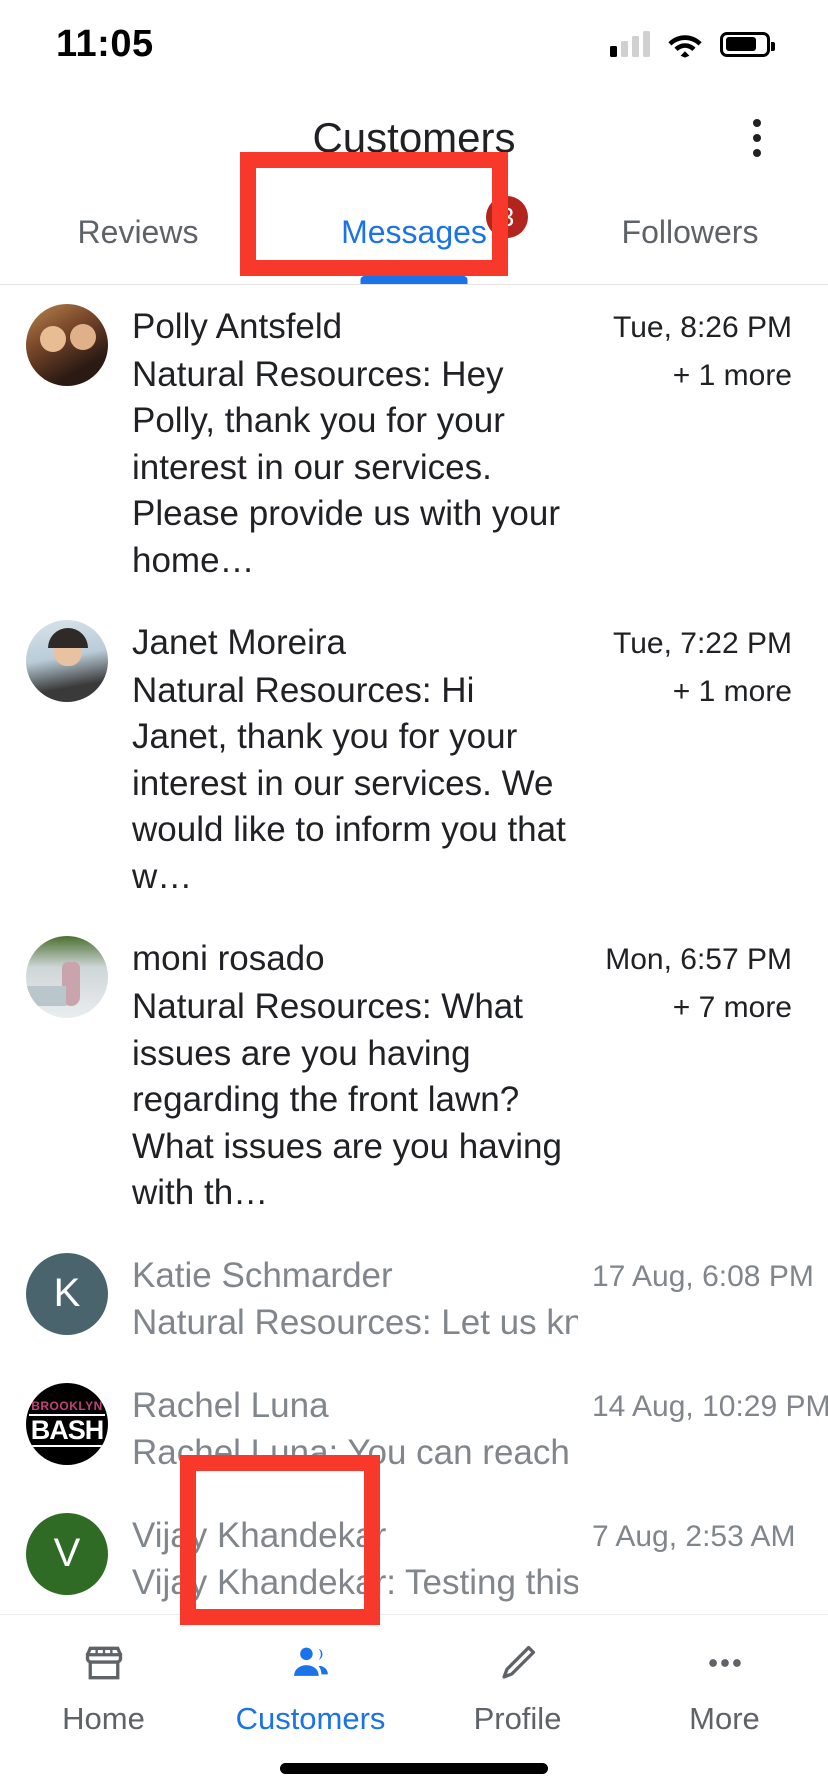 Image resolution: width=828 pixels, height=1792 pixels. I want to click on nav-item-profile: Profile, so click(517, 1688).